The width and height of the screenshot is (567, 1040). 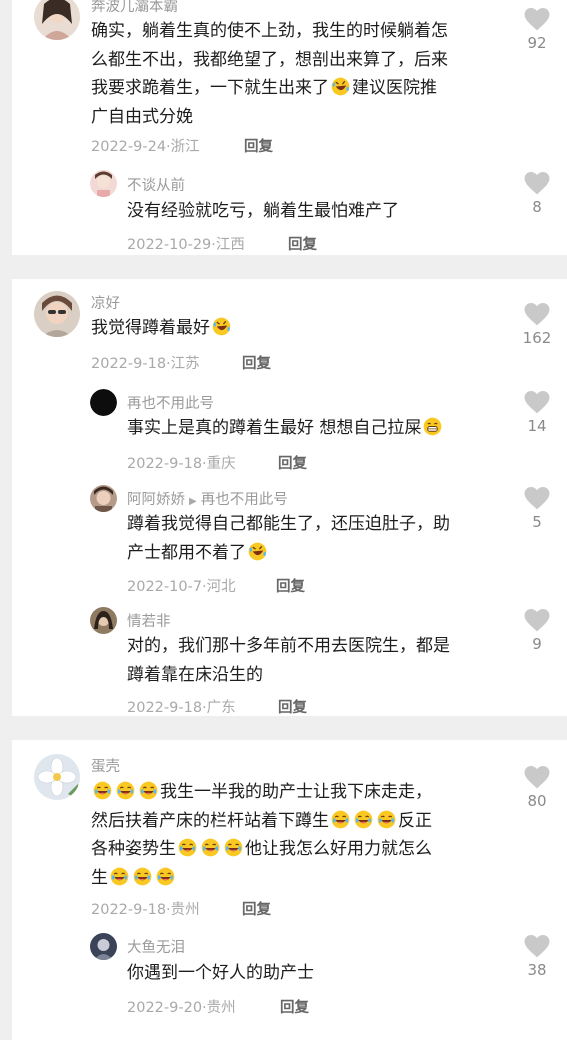 I want to click on comment-date-location: 2022-9-18·江苏, so click(x=145, y=364).